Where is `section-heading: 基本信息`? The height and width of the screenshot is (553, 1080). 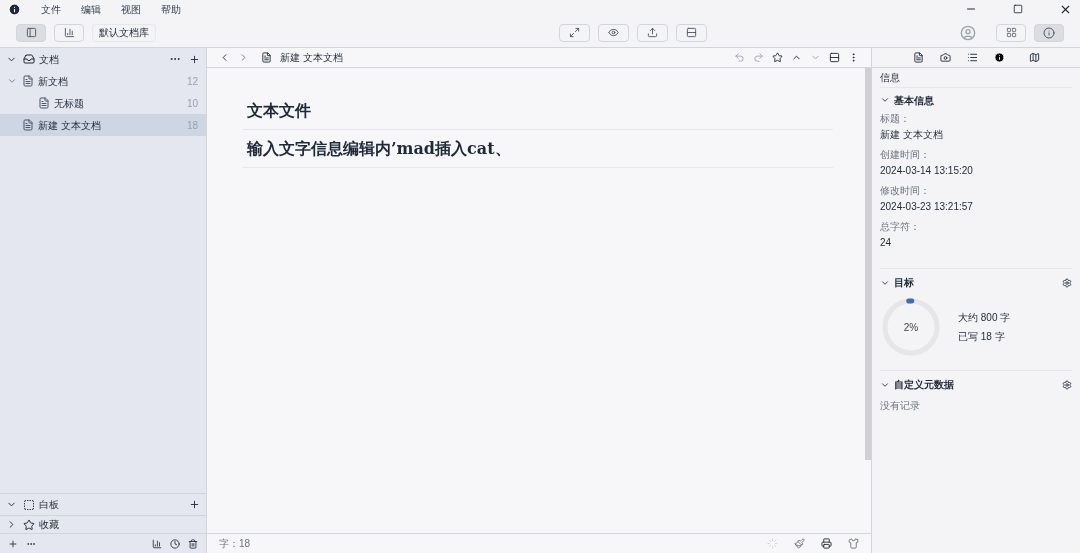 section-heading: 基本信息 is located at coordinates (914, 100).